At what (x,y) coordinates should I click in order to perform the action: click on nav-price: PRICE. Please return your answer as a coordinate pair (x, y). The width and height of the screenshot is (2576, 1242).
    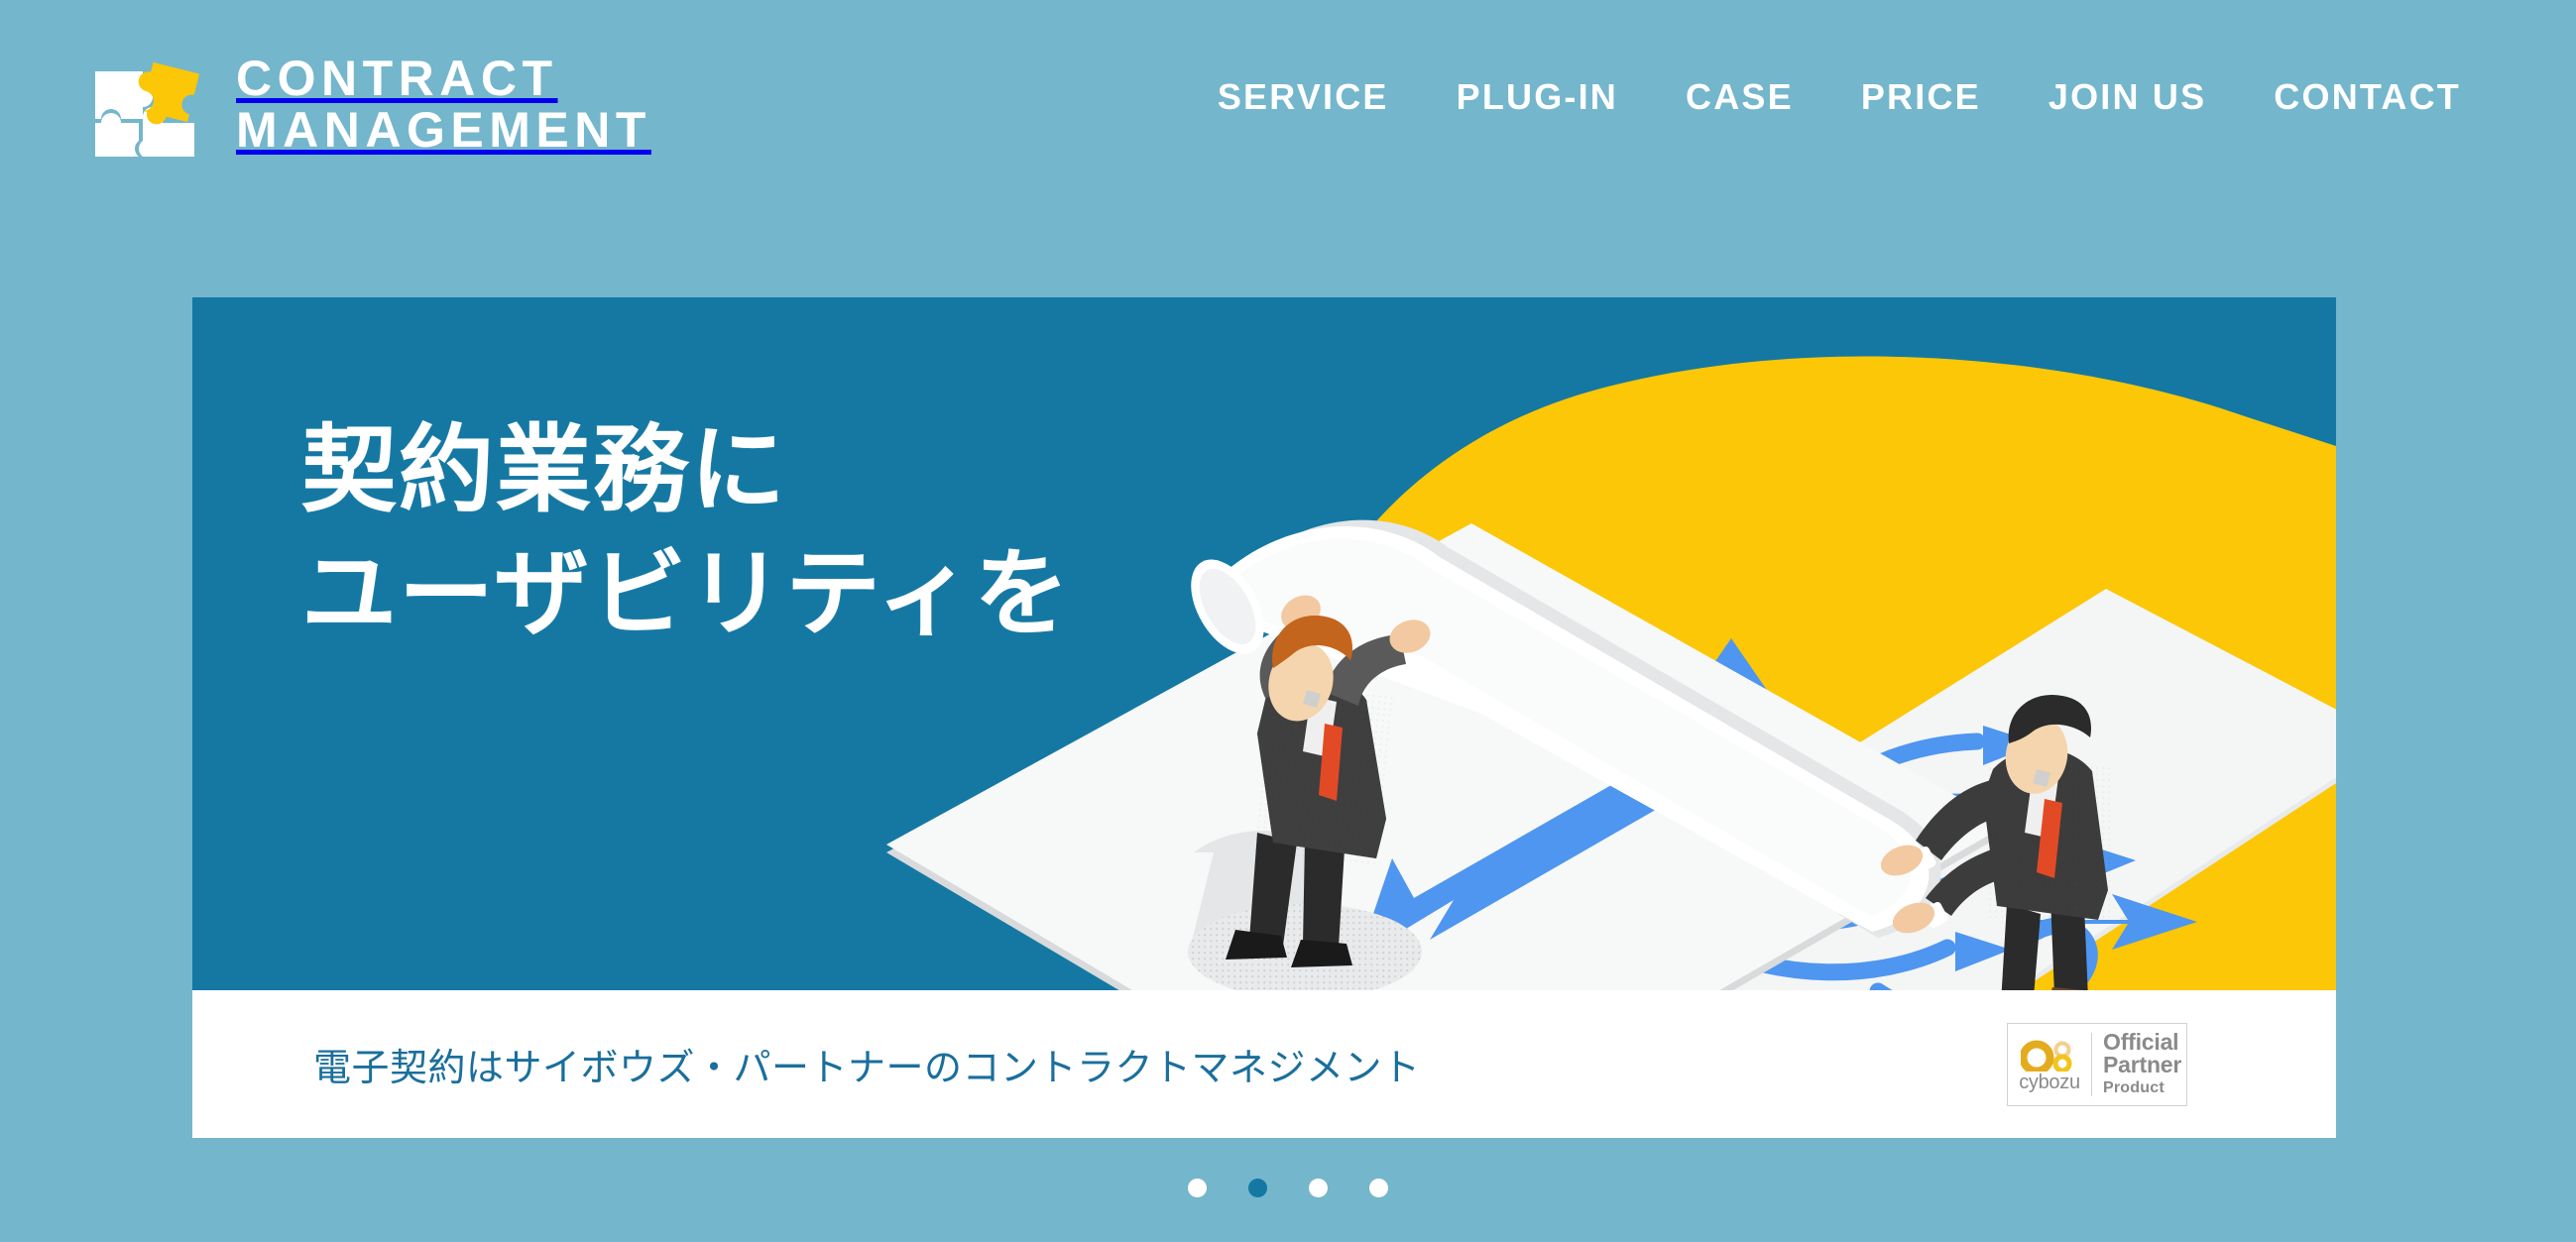
    Looking at the image, I should click on (1921, 97).